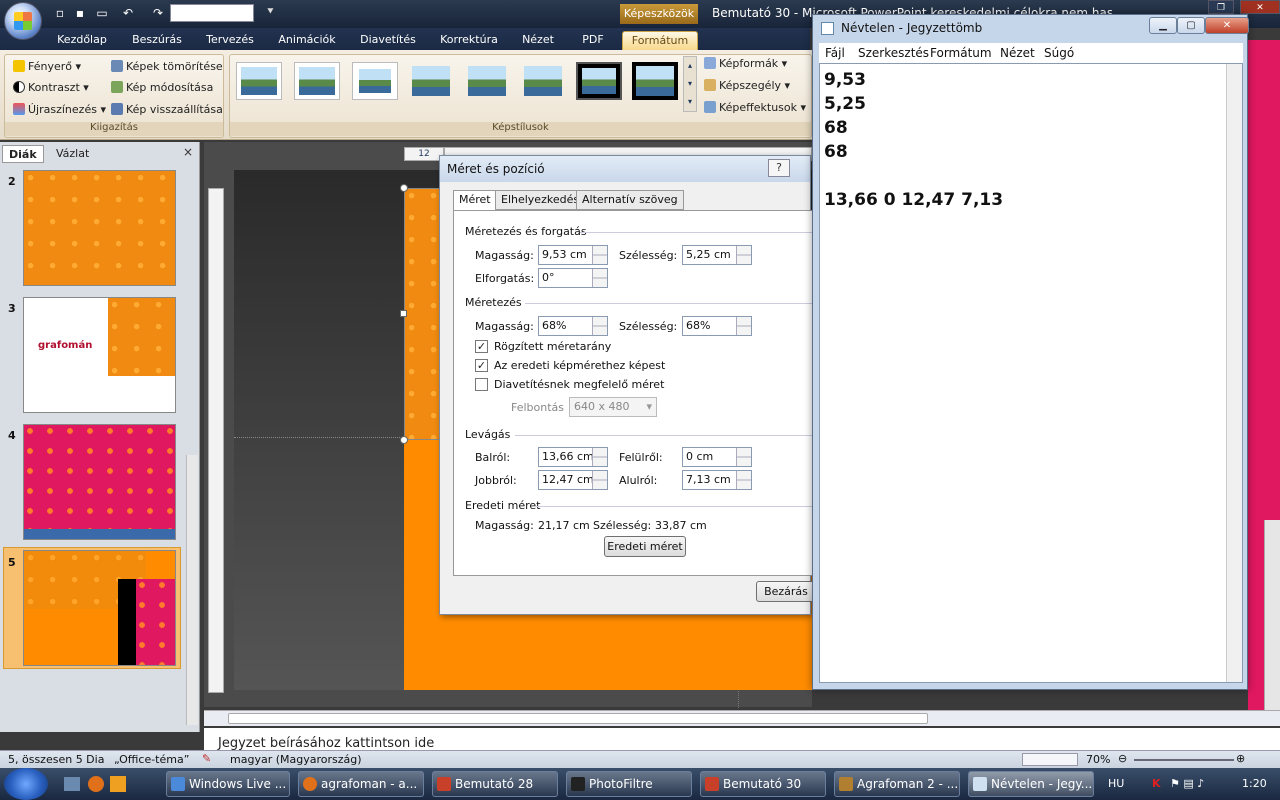 The height and width of the screenshot is (800, 1280). Describe the element at coordinates (481, 384) in the screenshot. I see `best-scale-checkbox` at that location.